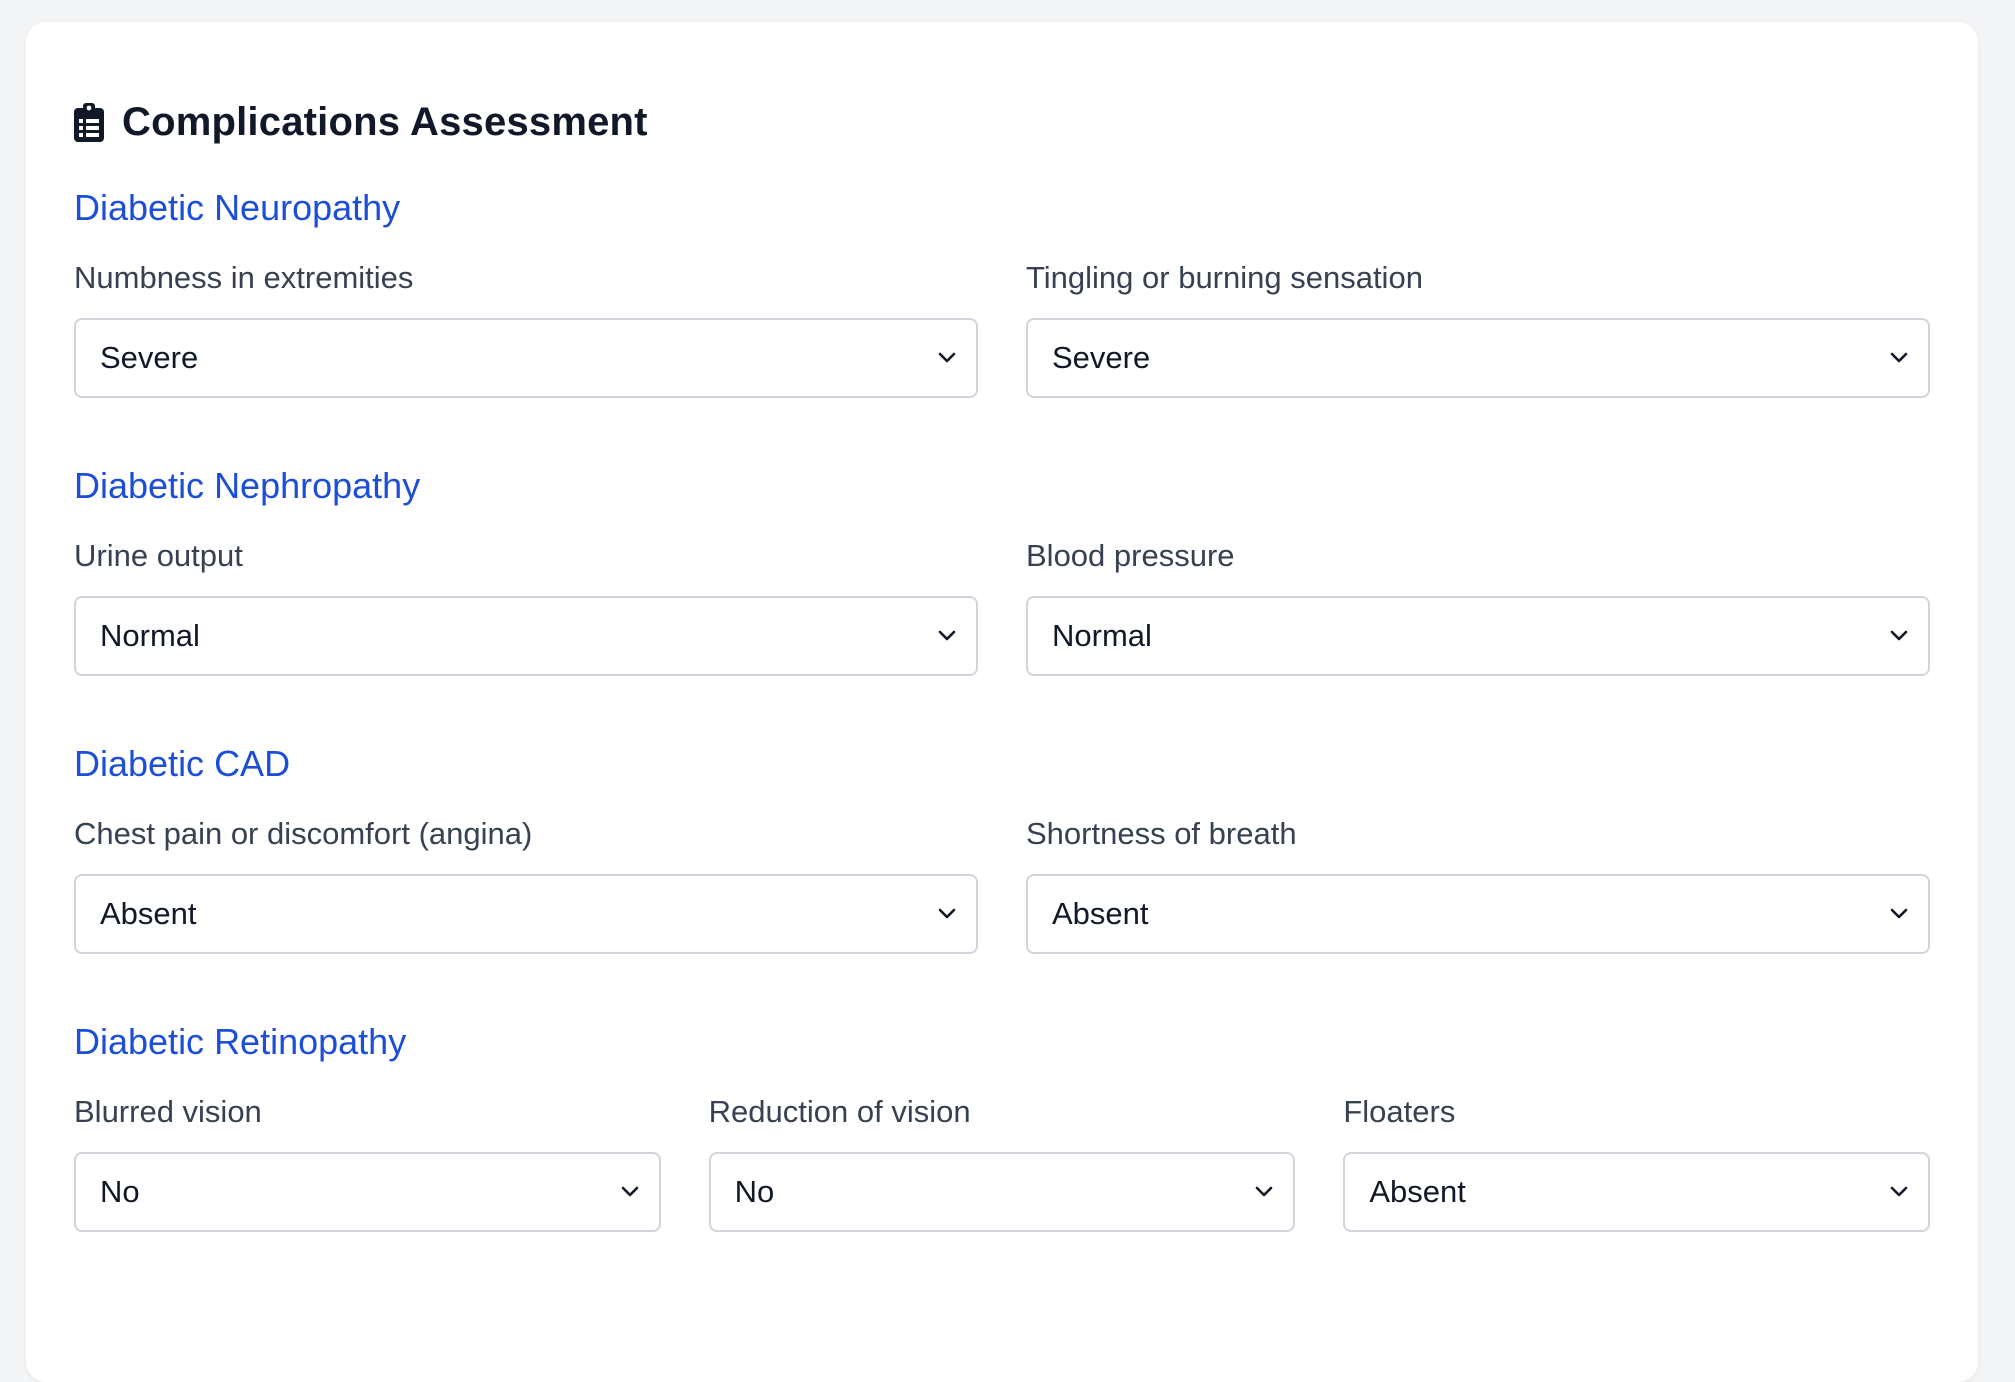  I want to click on field-tingling: Tingling or burning sensation Severe, so click(1478, 328).